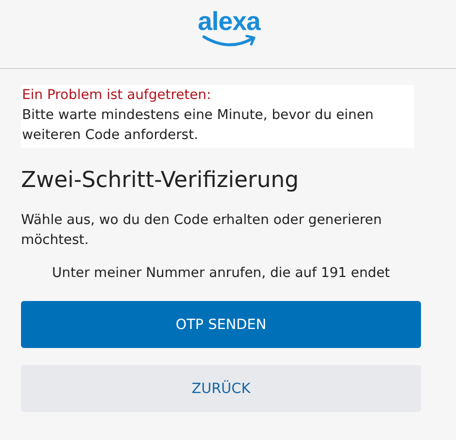 This screenshot has height=440, width=456. I want to click on alert-message: Bitte warte mindestens eine Minute, bevor du einen weiteren Code anforderst., so click(198, 125).